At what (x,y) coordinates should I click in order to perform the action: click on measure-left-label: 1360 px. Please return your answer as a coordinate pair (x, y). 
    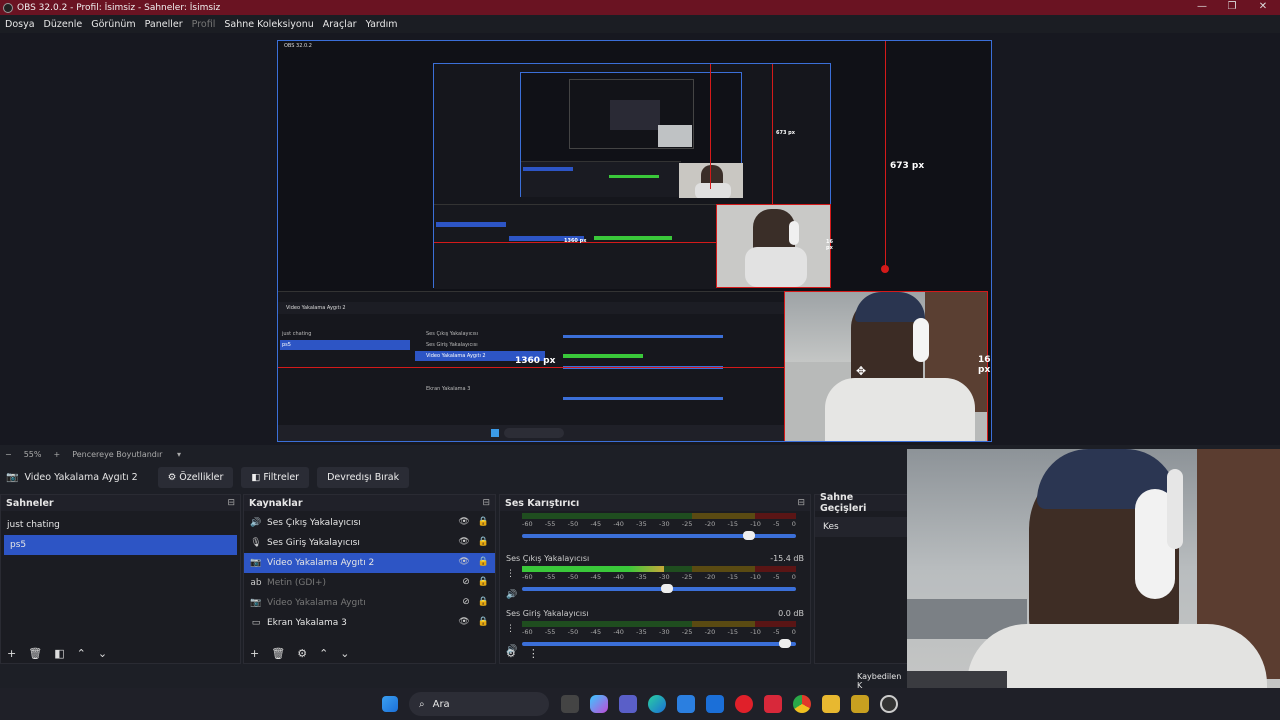
    Looking at the image, I should click on (535, 361).